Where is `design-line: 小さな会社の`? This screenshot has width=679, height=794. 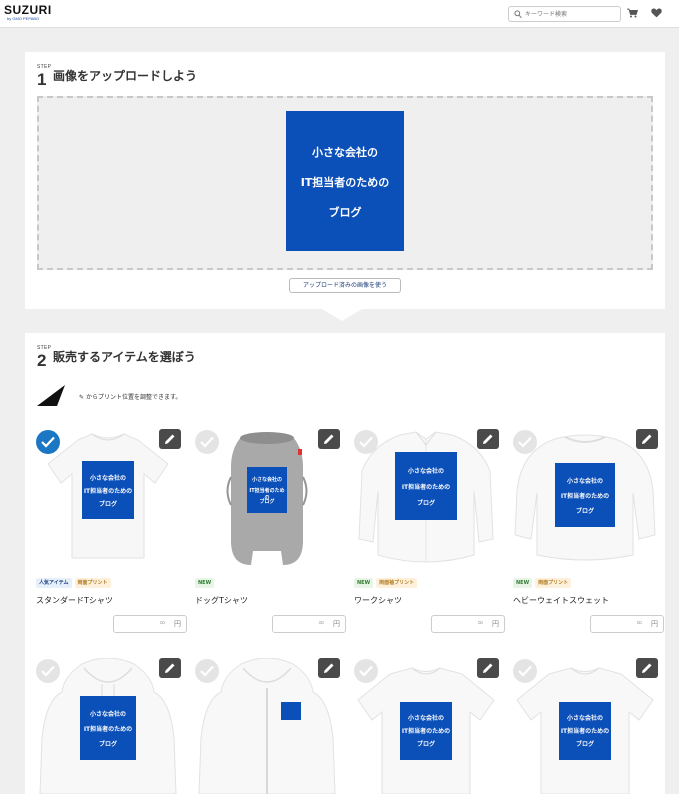
design-line: 小さな会社の is located at coordinates (345, 152).